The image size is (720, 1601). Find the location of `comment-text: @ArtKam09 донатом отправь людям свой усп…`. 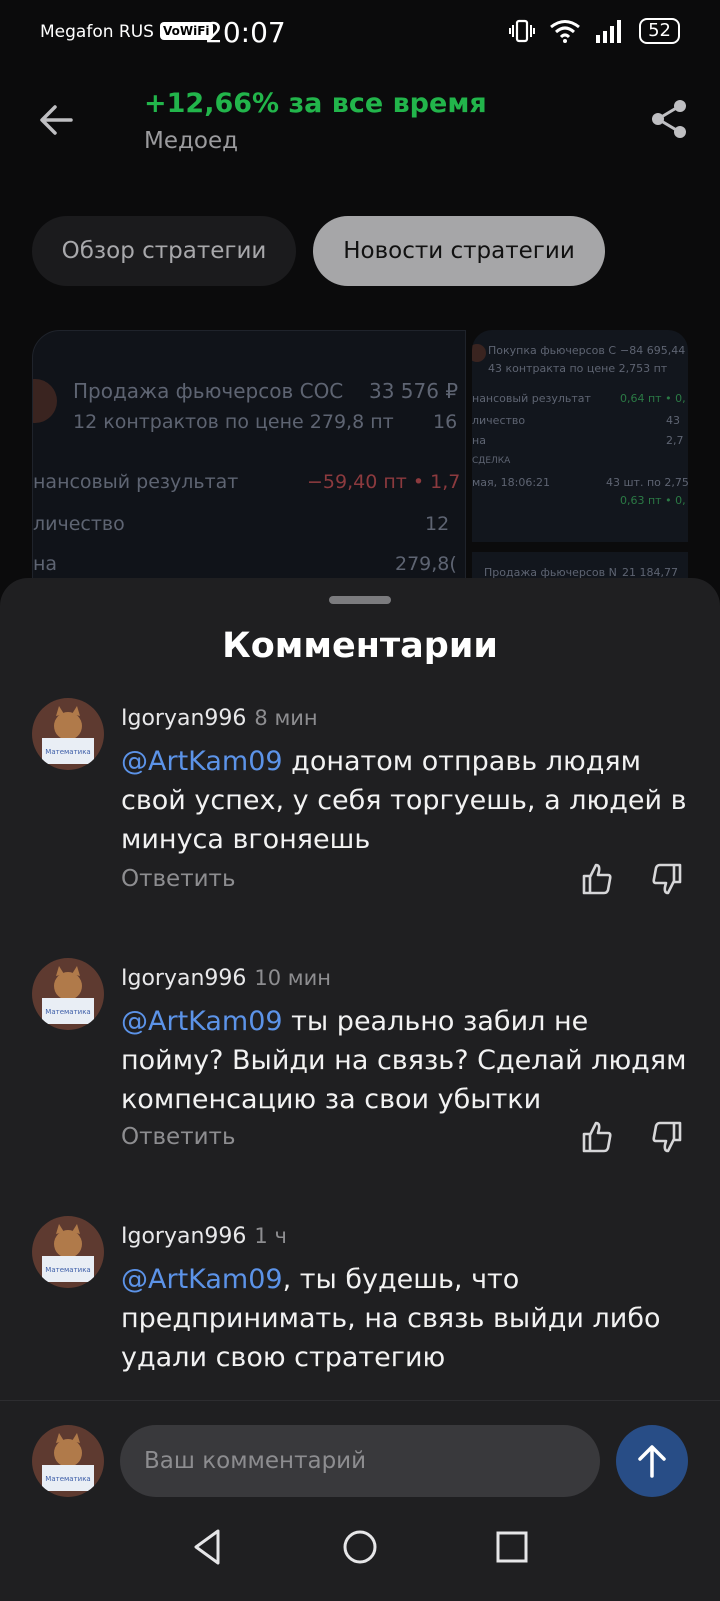

comment-text: @ArtKam09 донатом отправь людям свой усп… is located at coordinates (404, 800).